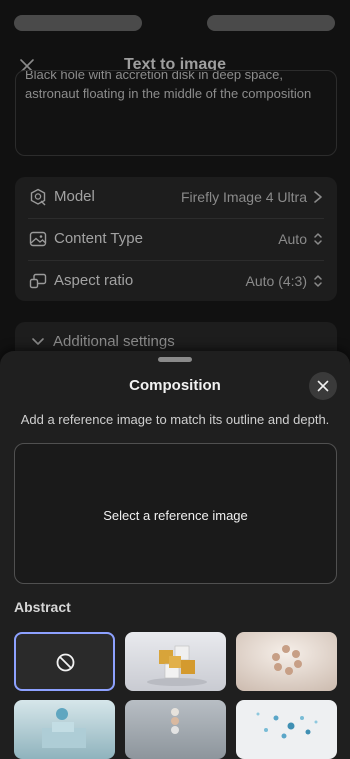 The height and width of the screenshot is (759, 350). I want to click on thumbnail-gold-cubes, so click(175, 661).